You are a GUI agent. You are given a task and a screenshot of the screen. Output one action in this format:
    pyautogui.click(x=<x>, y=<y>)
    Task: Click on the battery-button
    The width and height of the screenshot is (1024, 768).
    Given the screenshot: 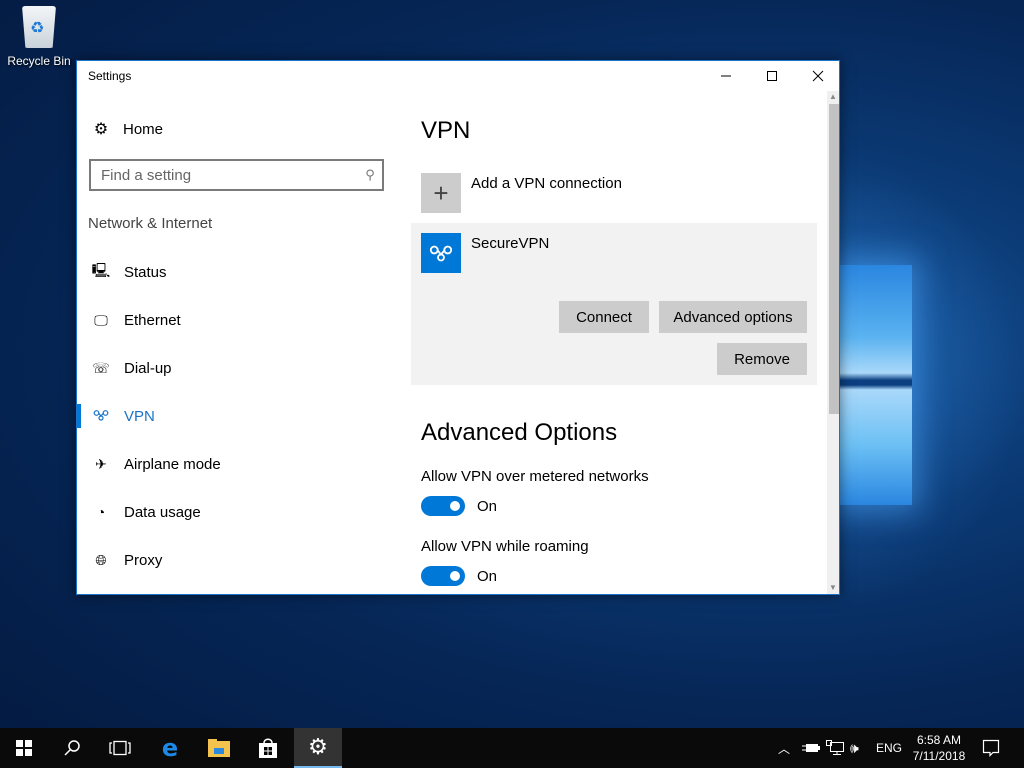 What is the action you would take?
    pyautogui.click(x=811, y=748)
    